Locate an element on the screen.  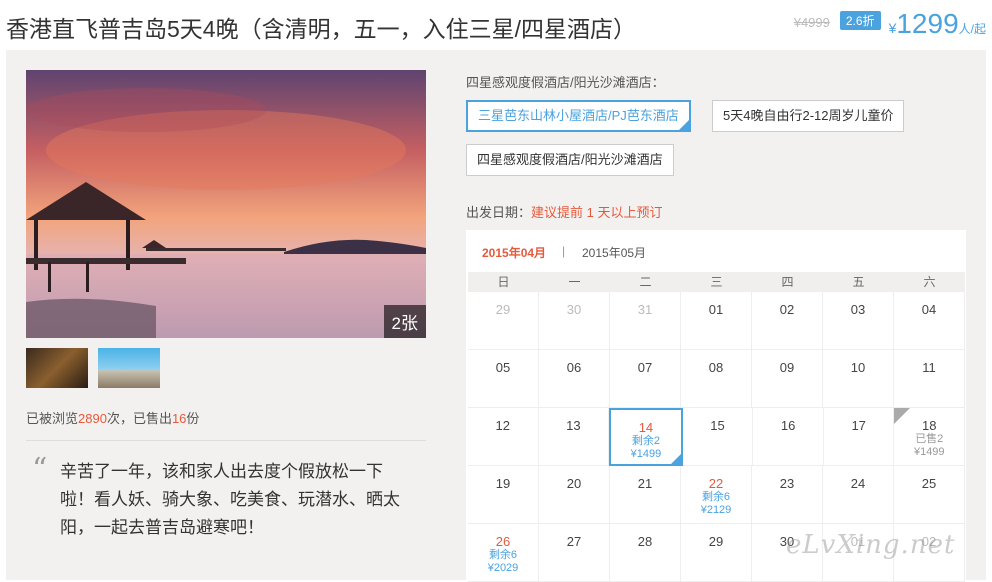
day-number: 31 is located at coordinates (645, 309).